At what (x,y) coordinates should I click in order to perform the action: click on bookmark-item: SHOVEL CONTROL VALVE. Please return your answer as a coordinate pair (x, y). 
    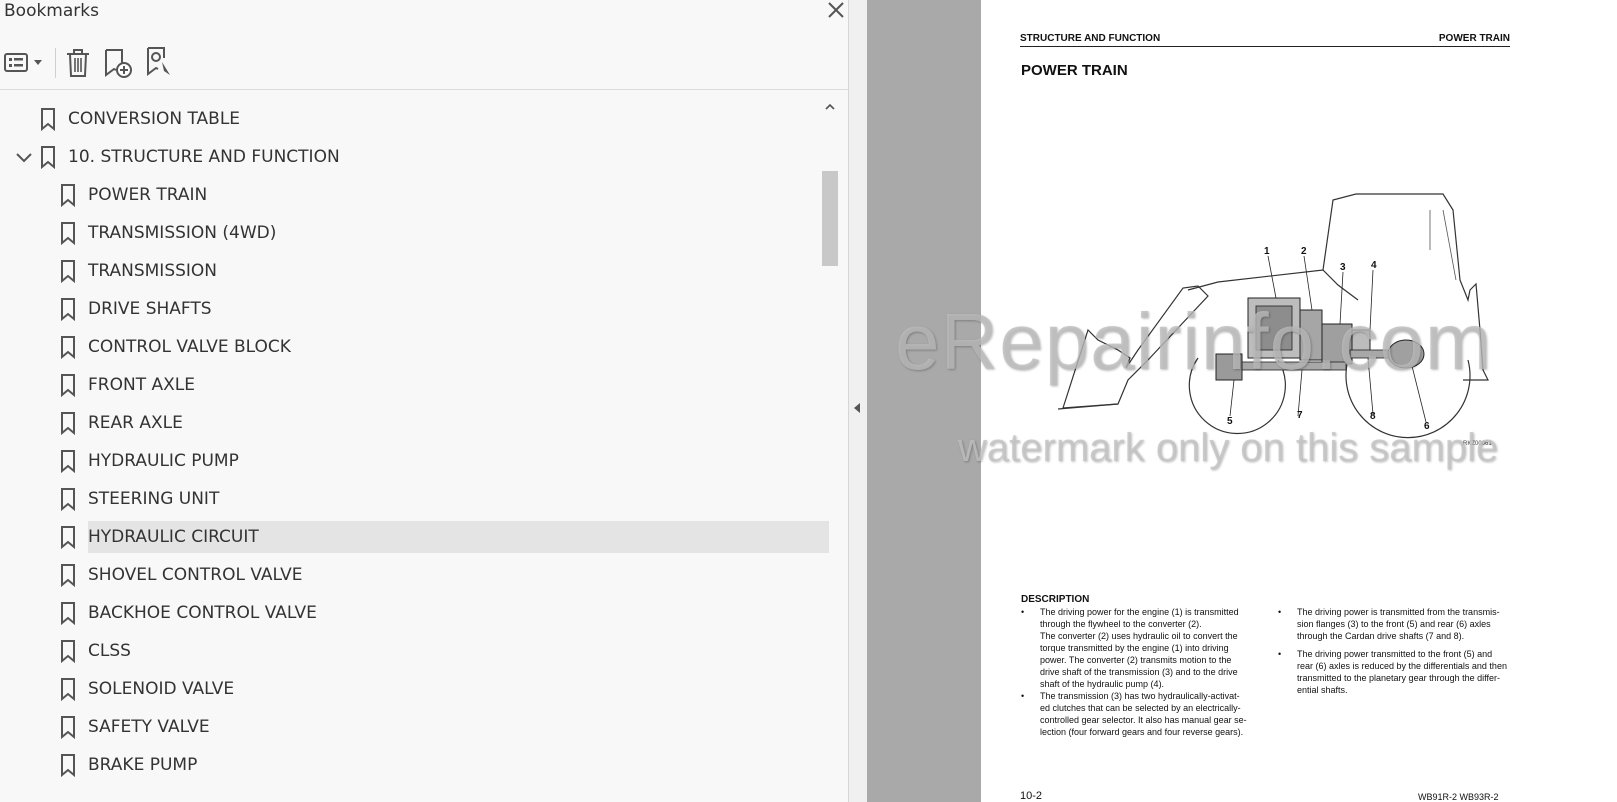
    Looking at the image, I should click on (438, 575).